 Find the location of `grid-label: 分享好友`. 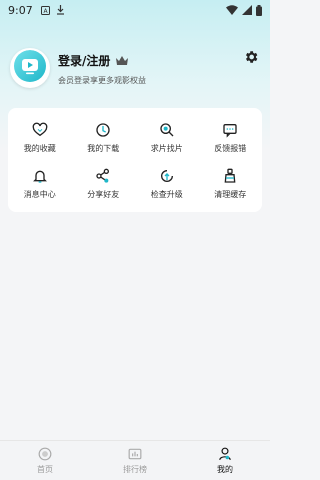

grid-label: 分享好友 is located at coordinates (103, 194).